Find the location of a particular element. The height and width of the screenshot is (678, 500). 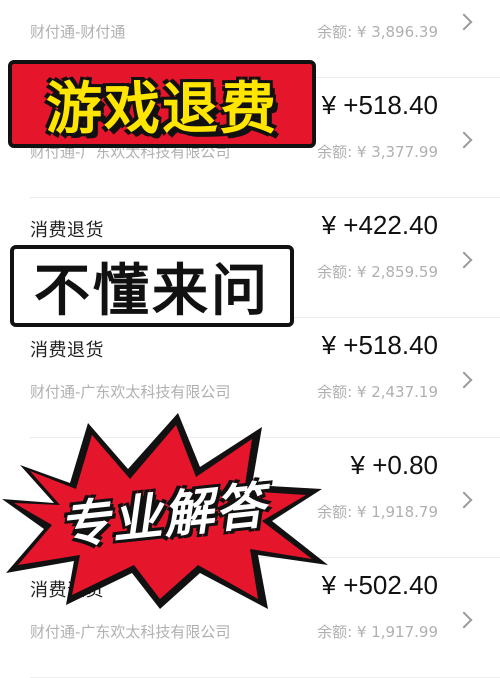

transaction-balance: 余额: ¥ 2,437.19 is located at coordinates (377, 392).